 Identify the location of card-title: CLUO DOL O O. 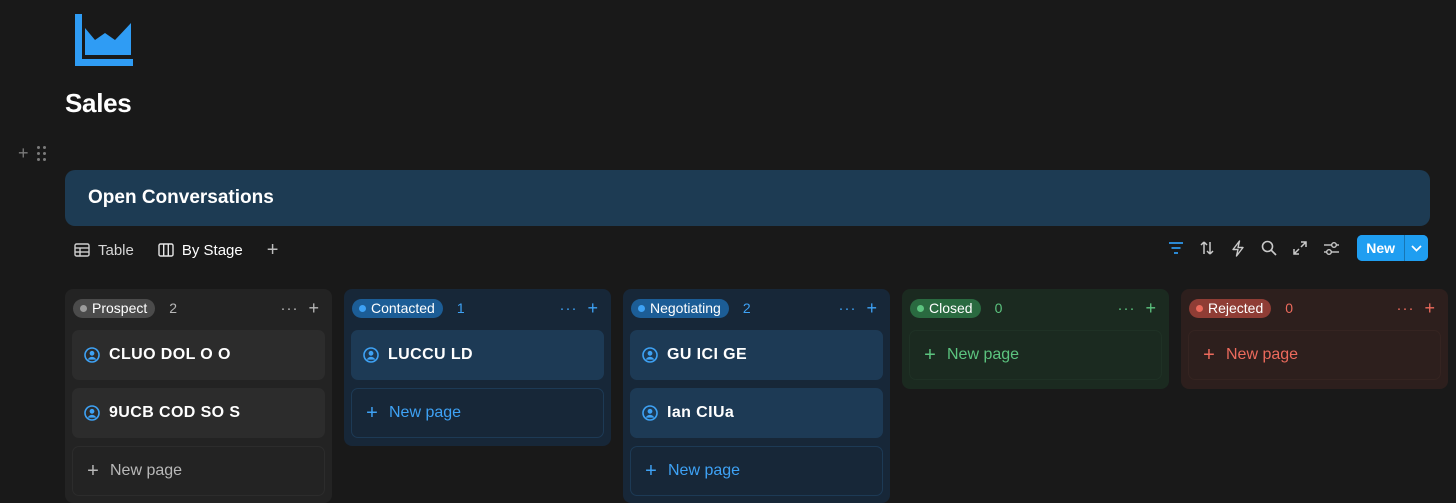
(170, 354).